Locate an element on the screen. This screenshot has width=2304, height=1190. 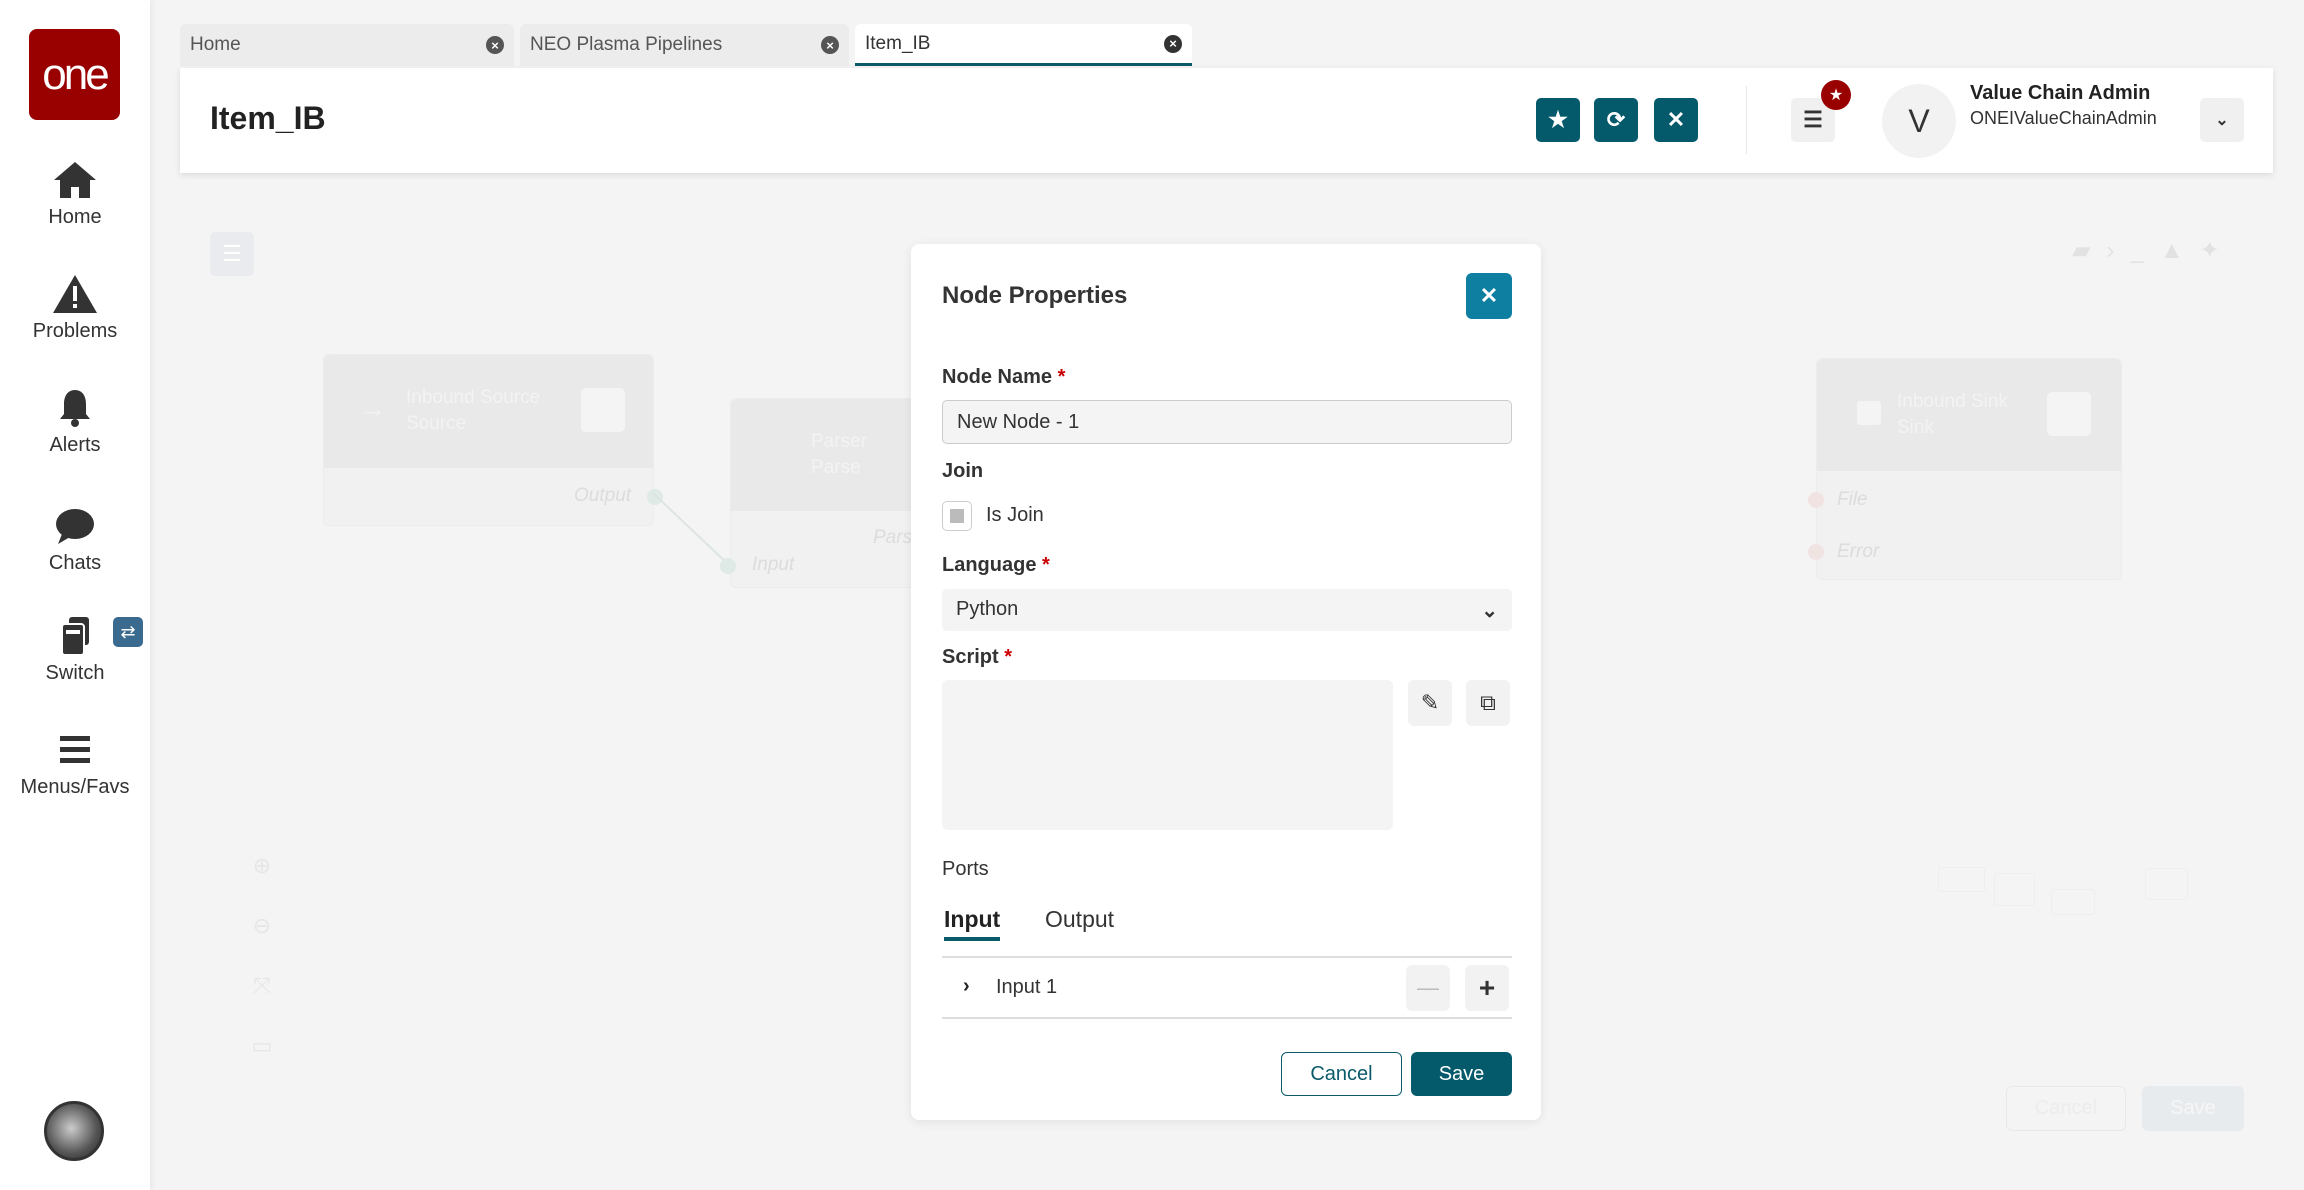
terminal-icon: ›_ is located at coordinates (2132, 250).